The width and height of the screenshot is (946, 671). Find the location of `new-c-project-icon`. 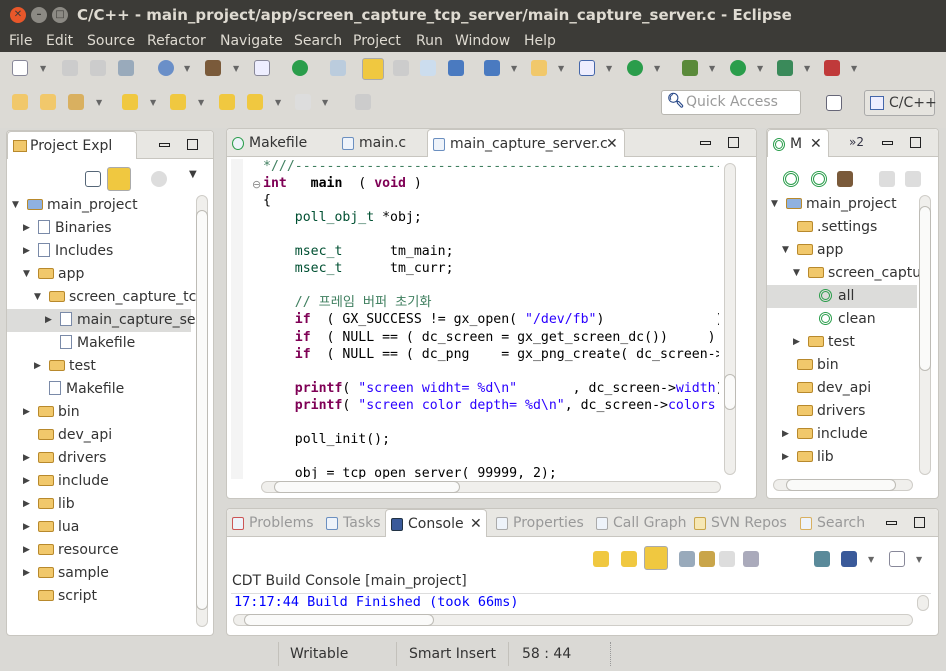

new-c-project-icon is located at coordinates (492, 68).